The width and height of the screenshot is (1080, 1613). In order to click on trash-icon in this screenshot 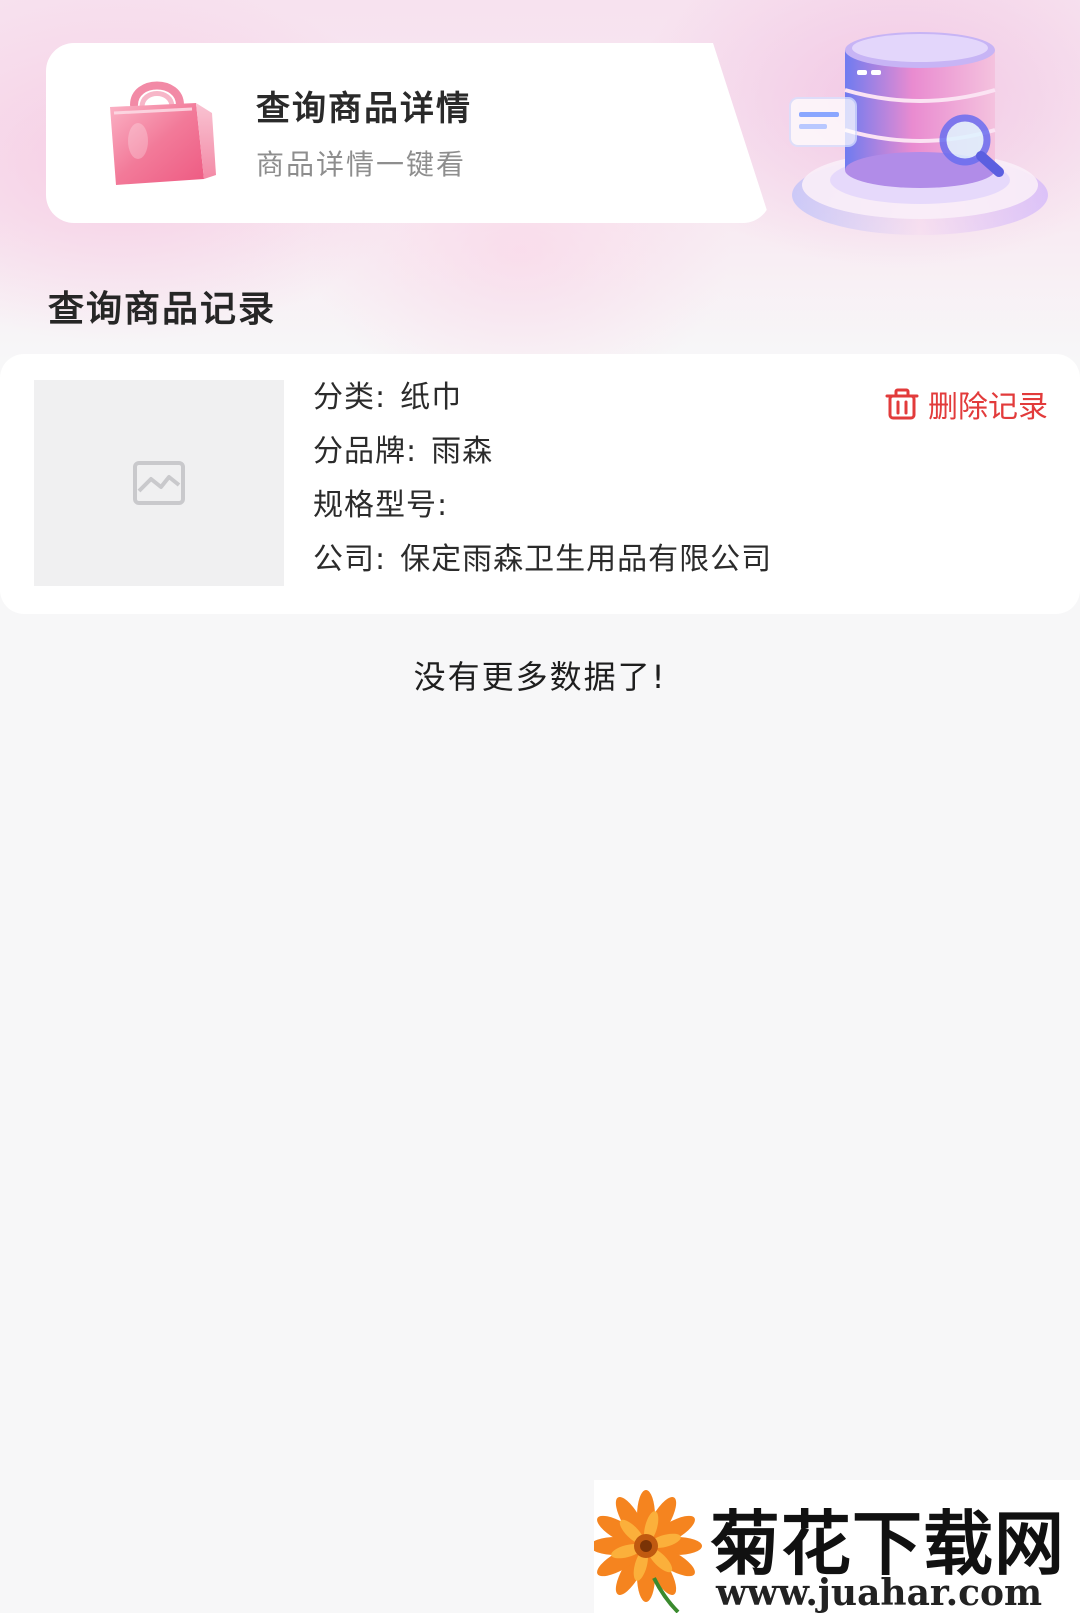, I will do `click(902, 404)`.